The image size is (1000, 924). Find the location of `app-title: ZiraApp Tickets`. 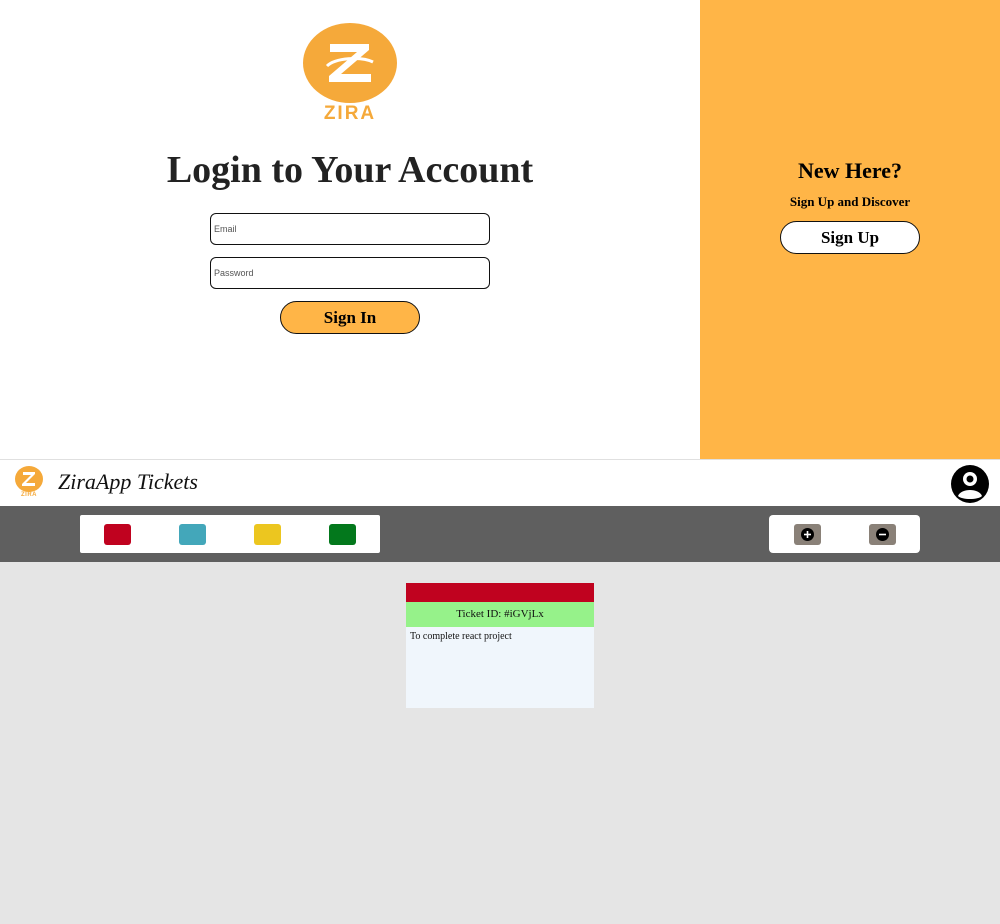

app-title: ZiraApp Tickets is located at coordinates (128, 481).